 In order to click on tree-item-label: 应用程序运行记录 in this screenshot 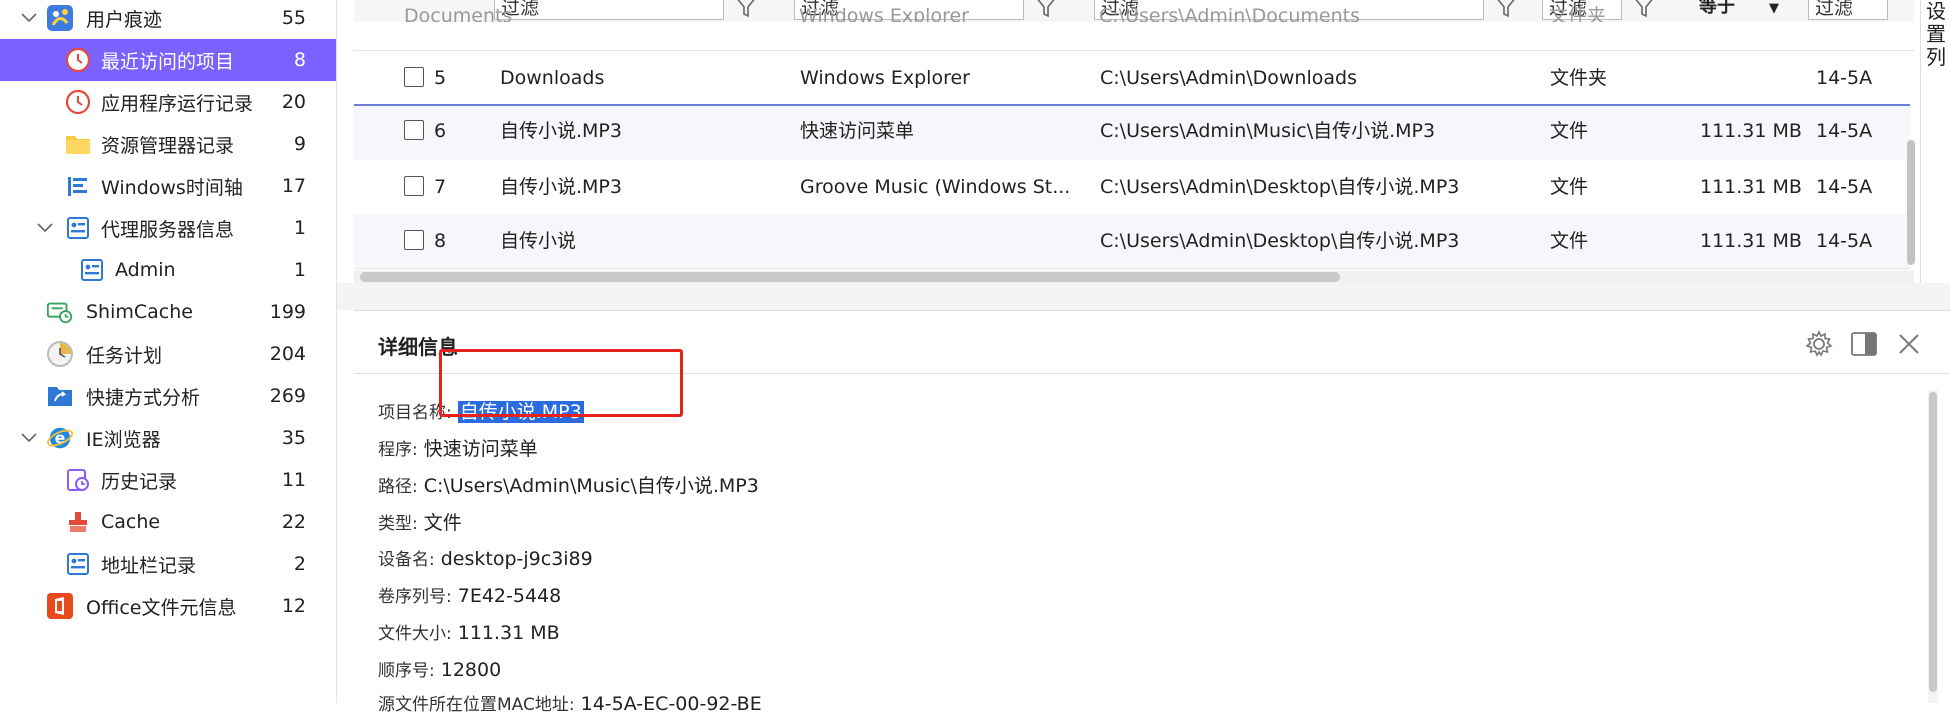, I will do `click(177, 103)`.